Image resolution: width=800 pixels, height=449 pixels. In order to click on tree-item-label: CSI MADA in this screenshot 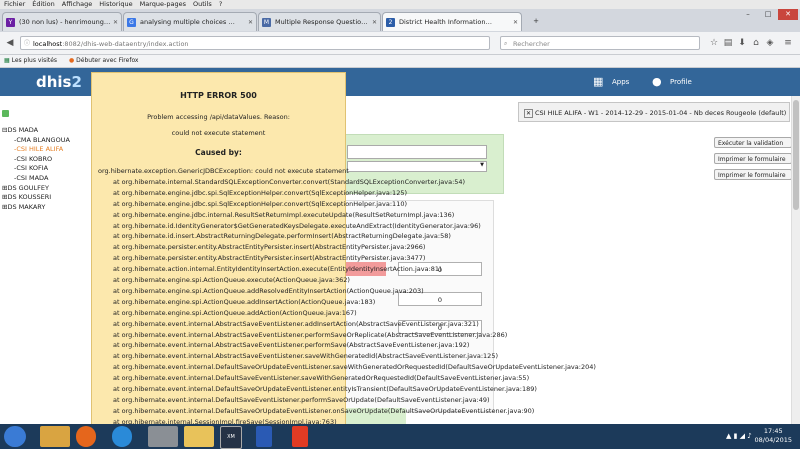, I will do `click(32, 178)`.